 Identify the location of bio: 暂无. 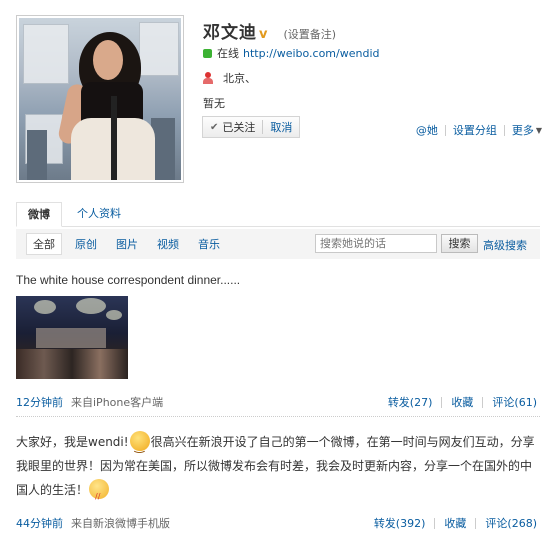
(214, 103).